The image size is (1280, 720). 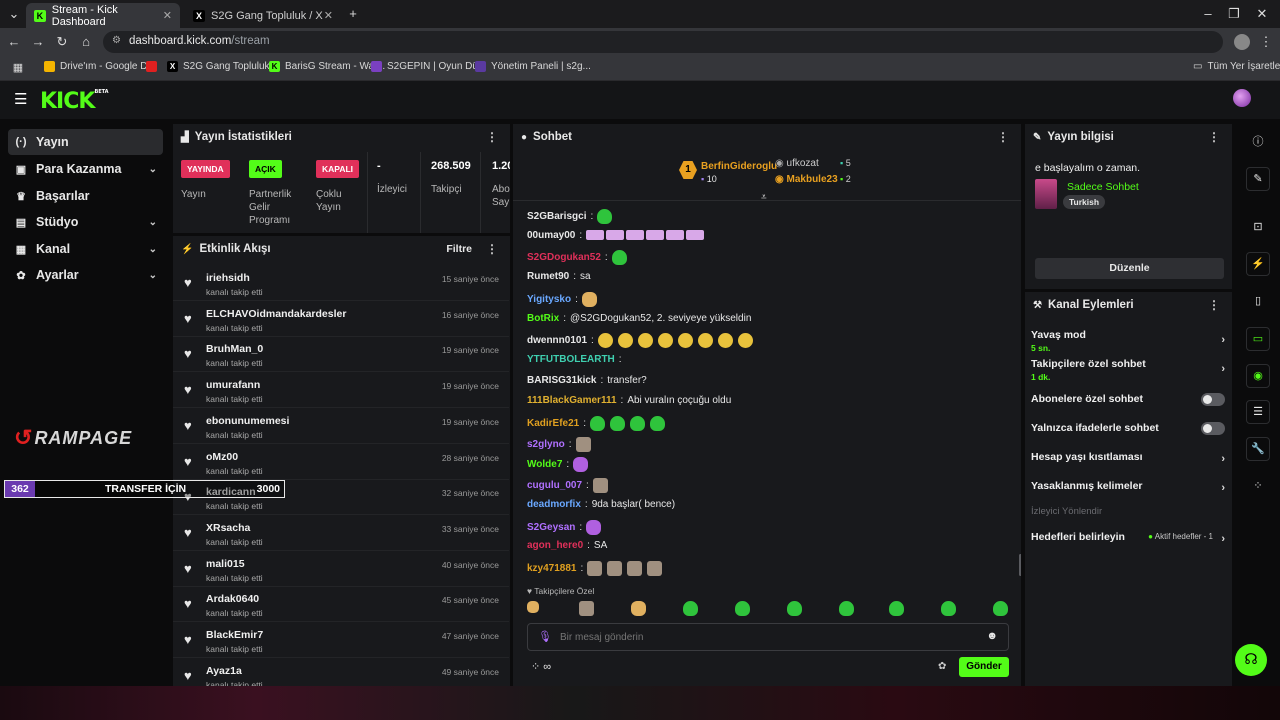 What do you see at coordinates (1213, 428) in the screenshot?
I see `emotes-only-toggle` at bounding box center [1213, 428].